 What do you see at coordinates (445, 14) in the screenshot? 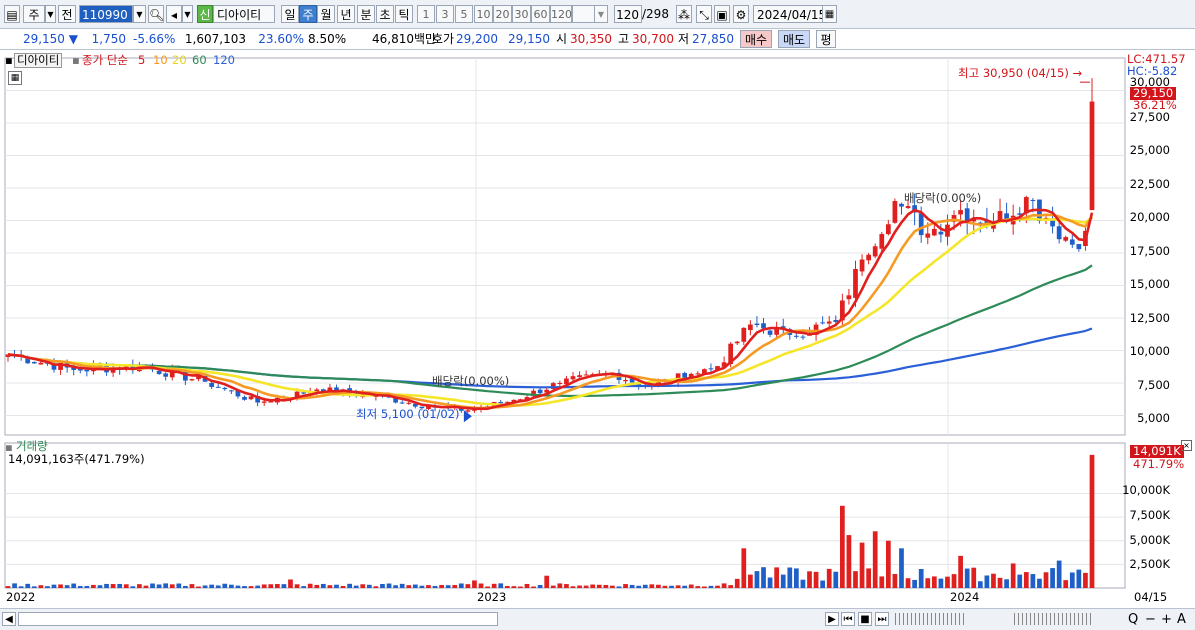
I see `interval-button: 3` at bounding box center [445, 14].